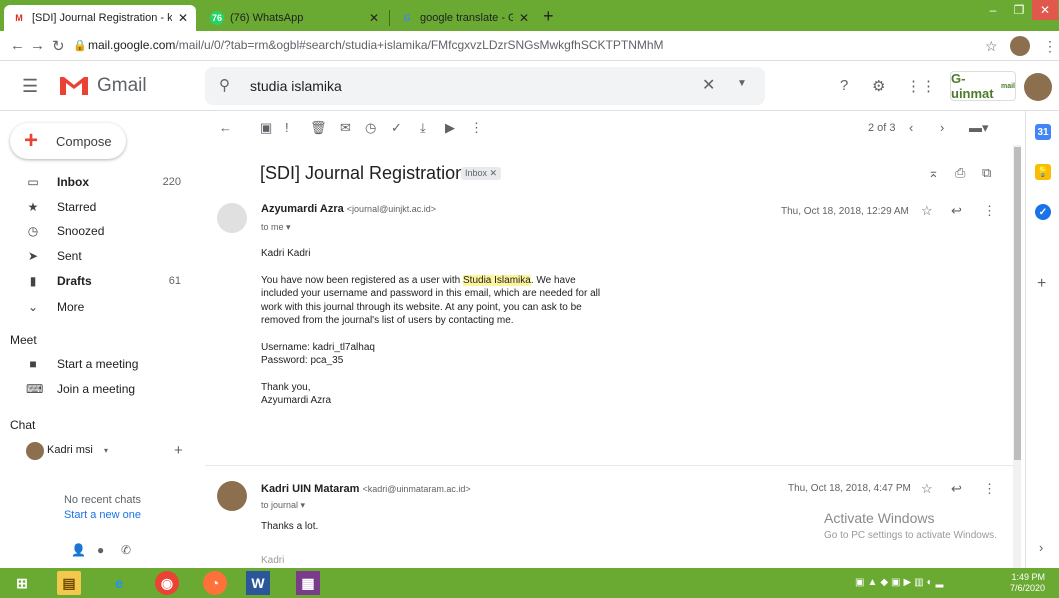 Image resolution: width=1059 pixels, height=598 pixels. Describe the element at coordinates (476, 128) in the screenshot. I see `more-options-icon: ⋮` at that location.